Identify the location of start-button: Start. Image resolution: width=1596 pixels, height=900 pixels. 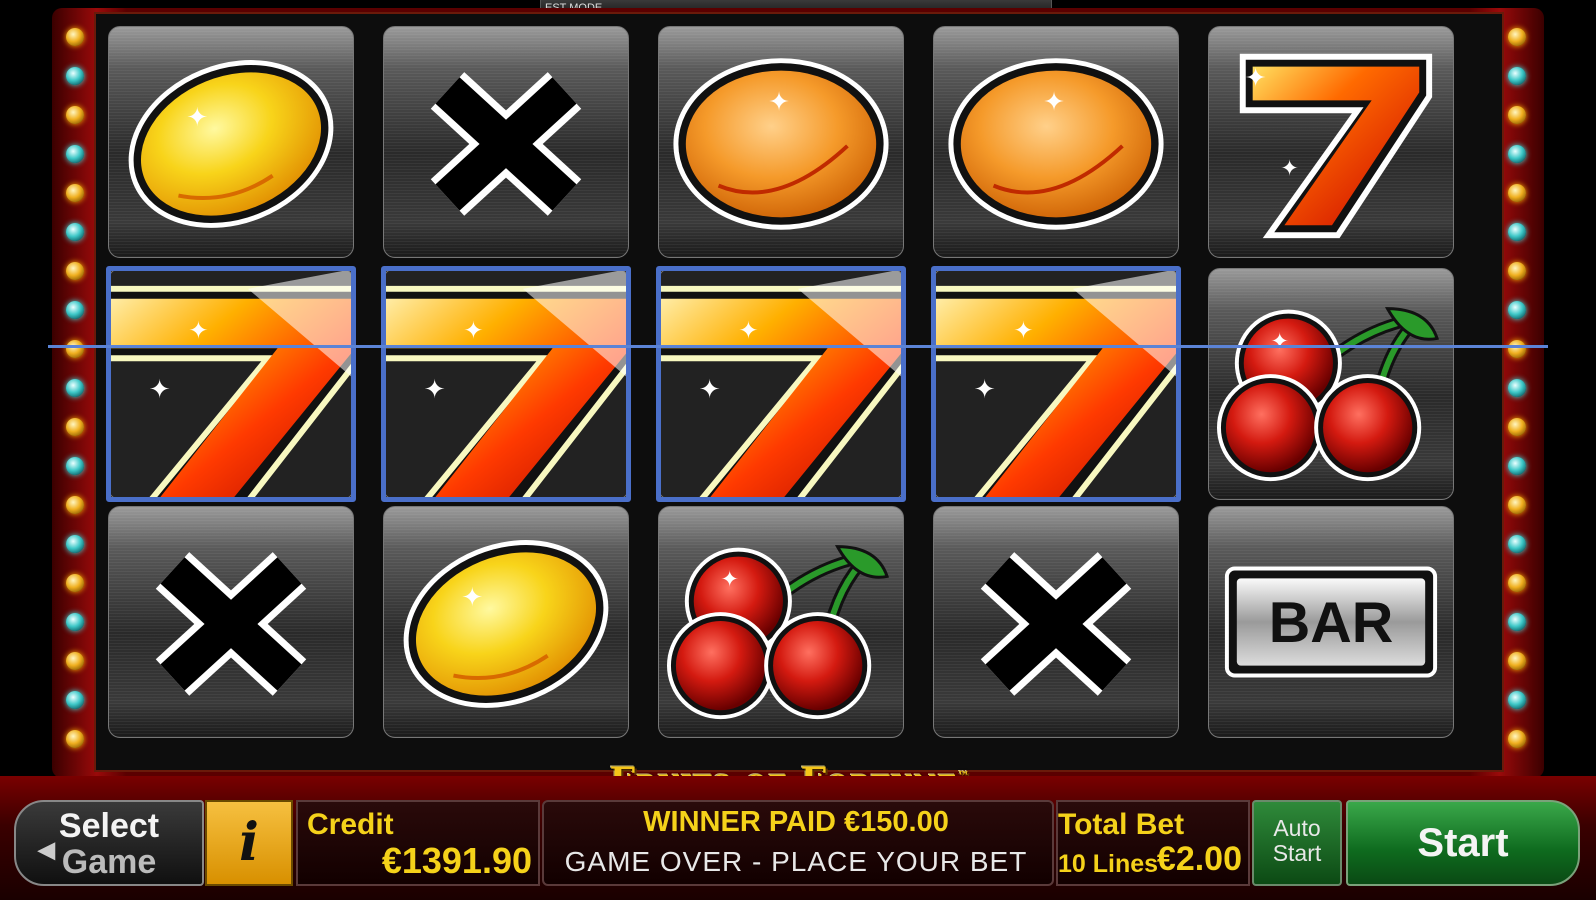
(1463, 843).